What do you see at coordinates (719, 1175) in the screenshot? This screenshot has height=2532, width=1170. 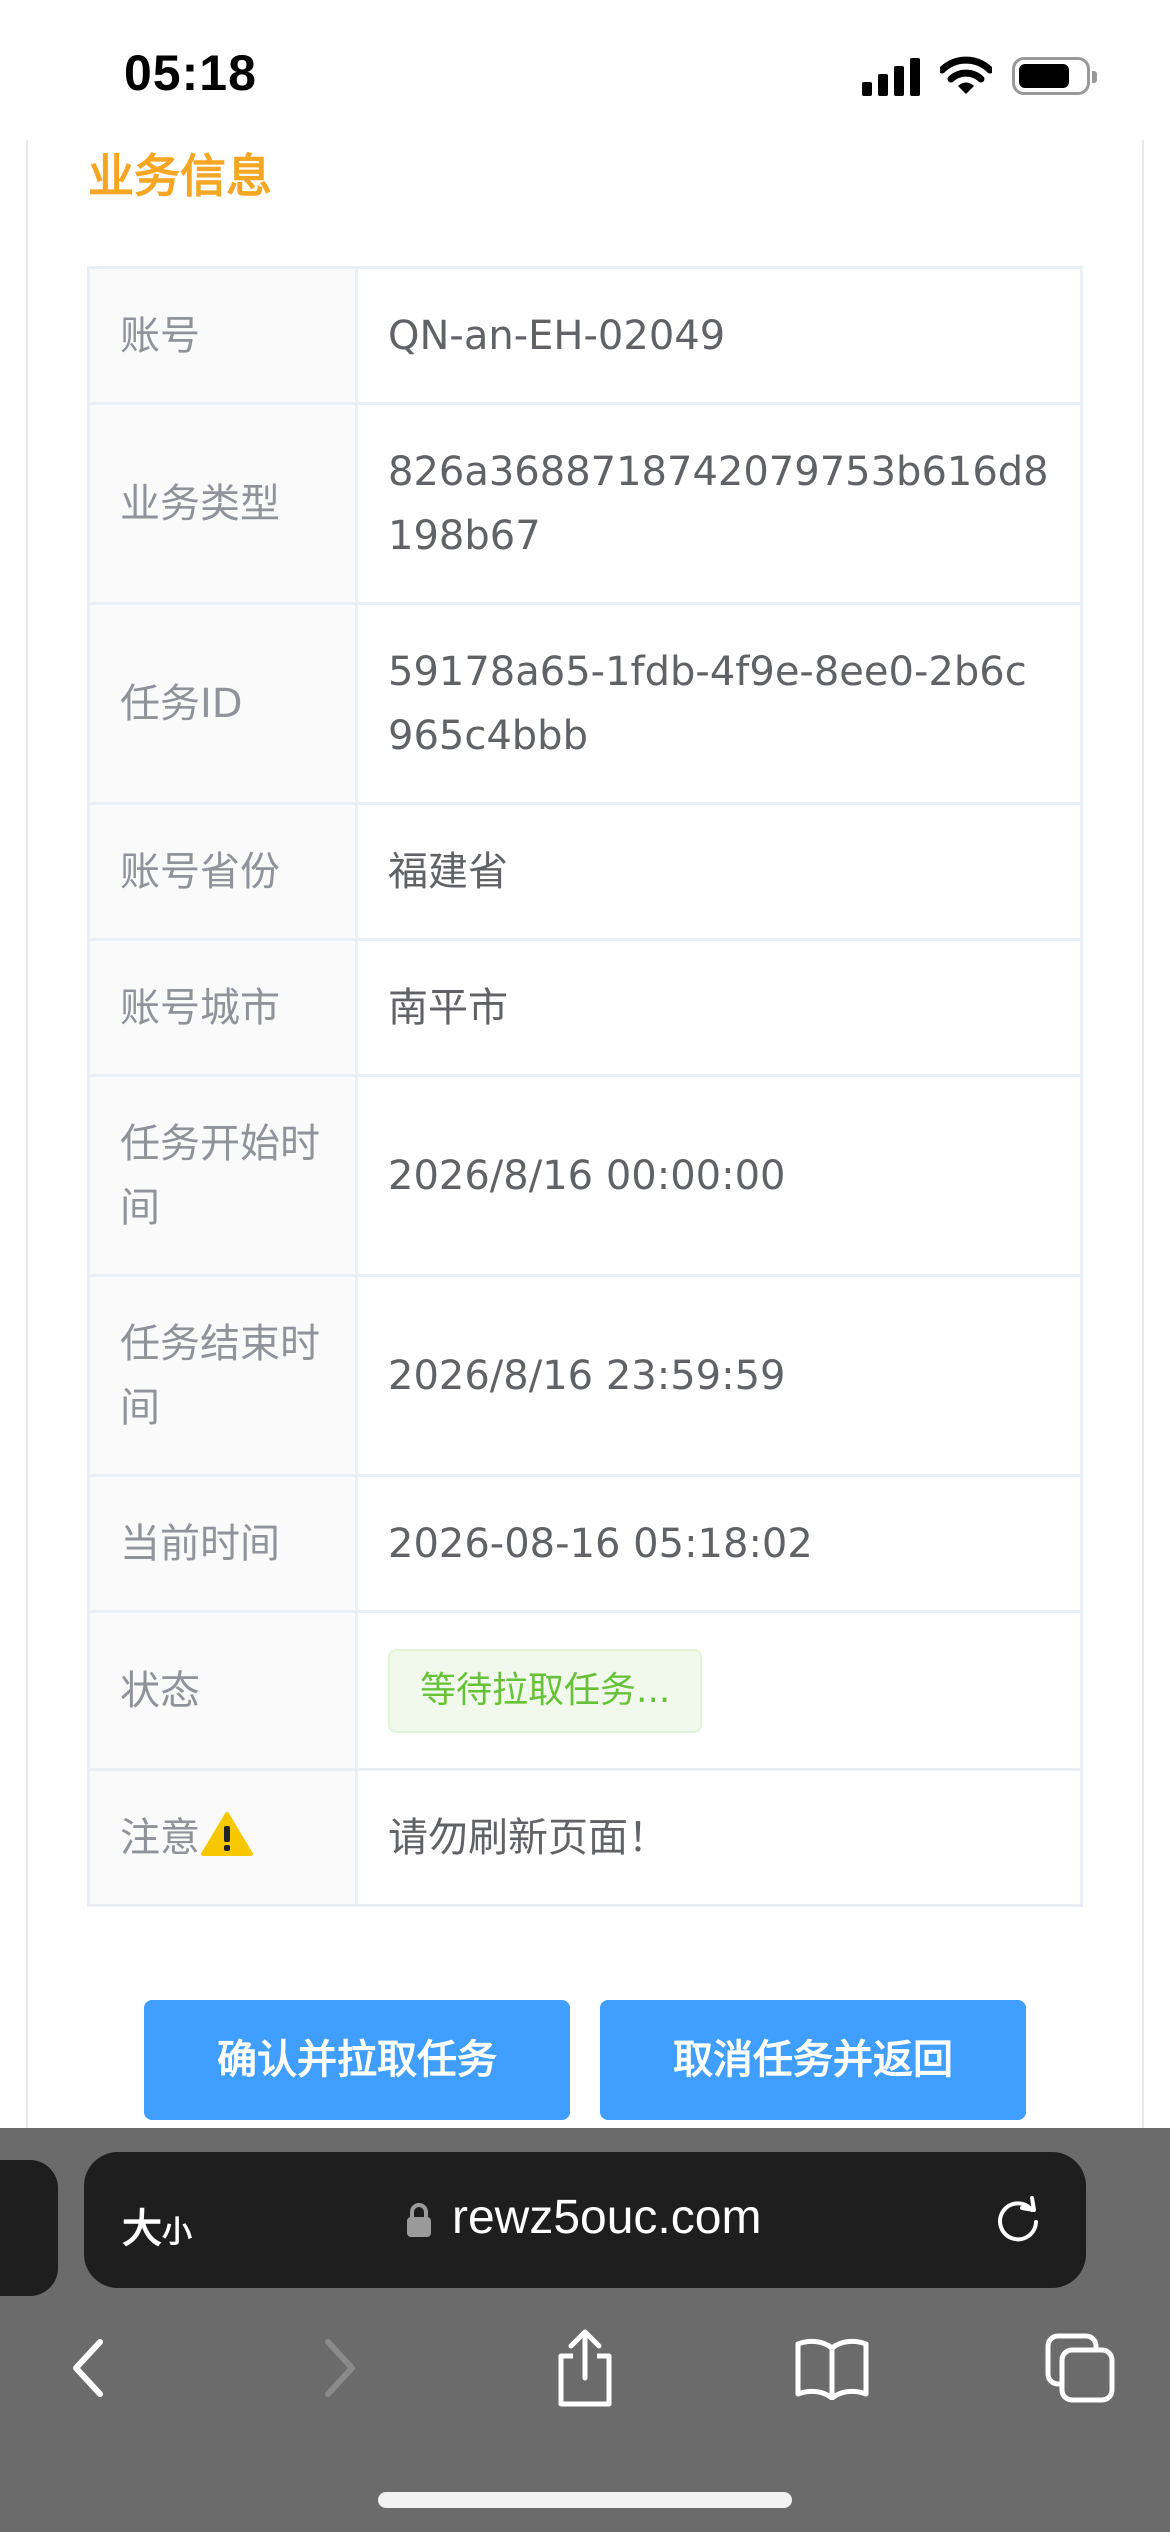 I see `row-value-start-time: 2026/8/16 00:00:00` at bounding box center [719, 1175].